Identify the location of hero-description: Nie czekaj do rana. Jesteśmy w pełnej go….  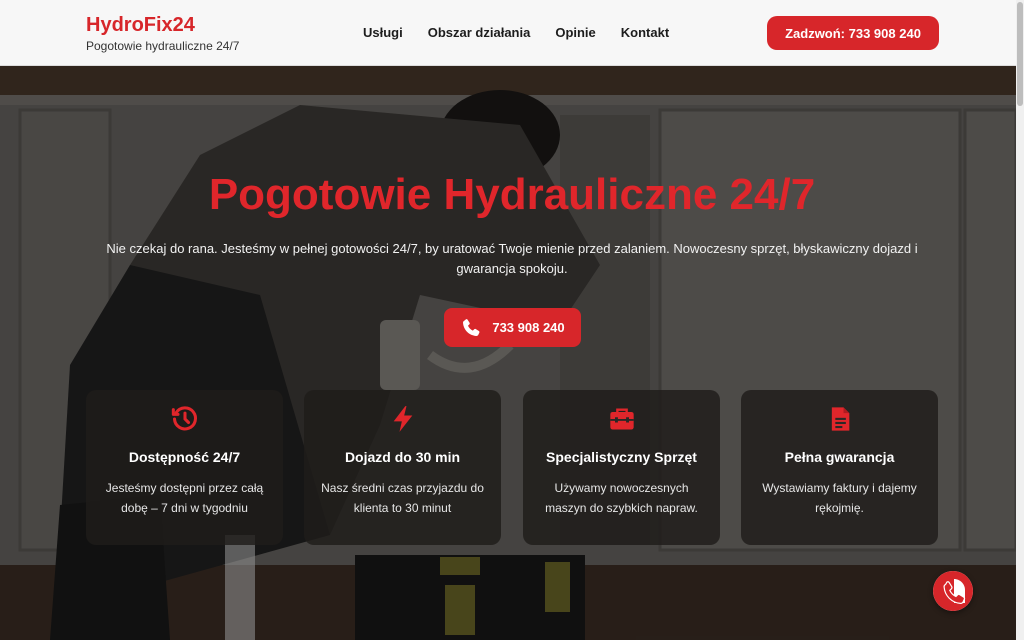
(512, 258).